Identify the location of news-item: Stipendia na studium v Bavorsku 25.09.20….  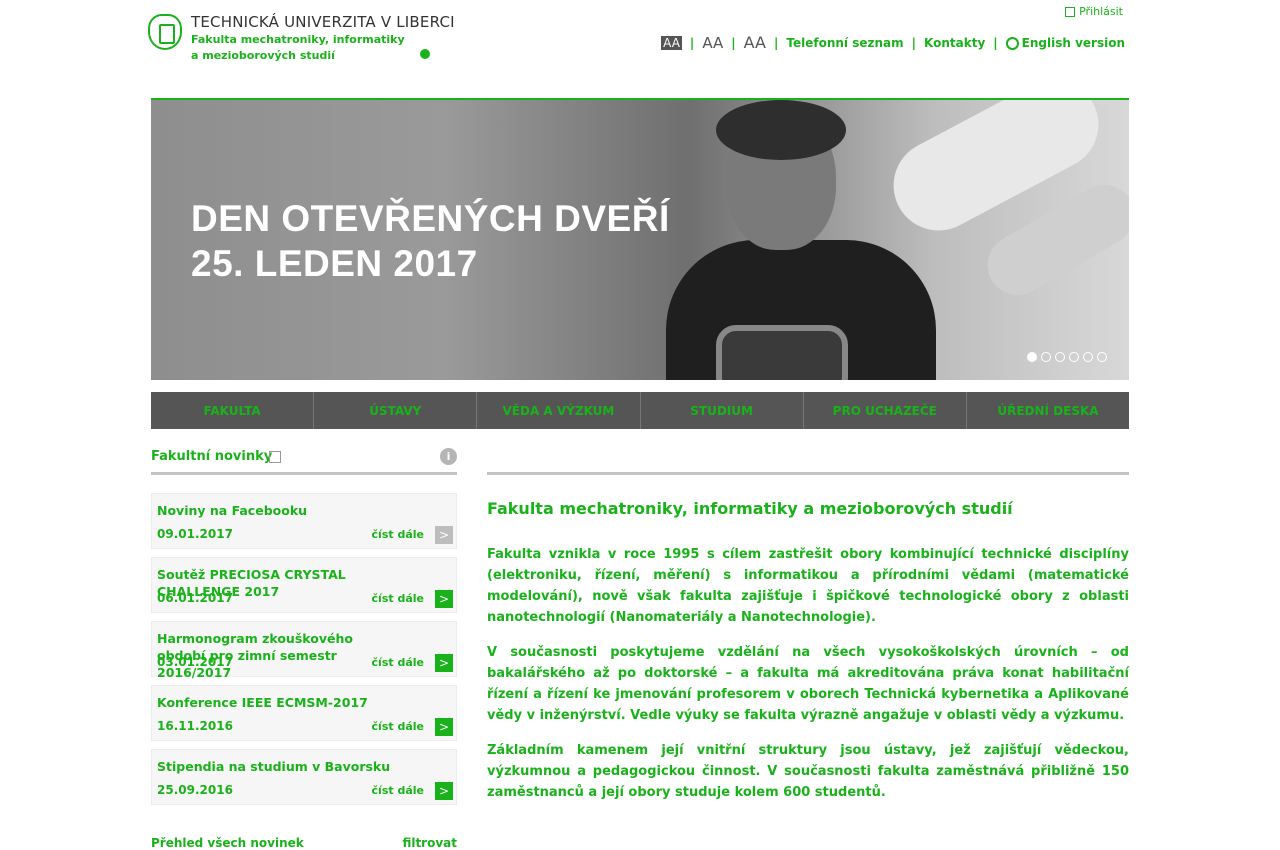
(304, 777).